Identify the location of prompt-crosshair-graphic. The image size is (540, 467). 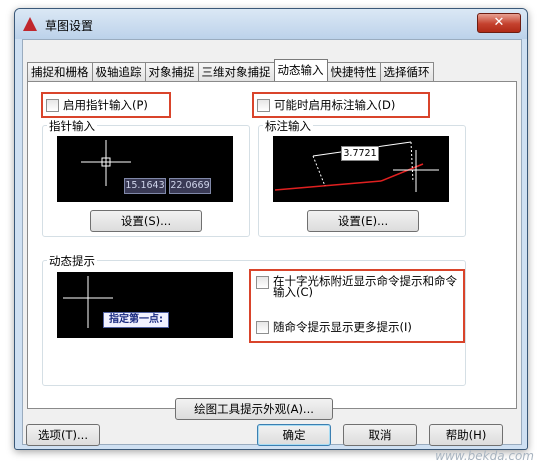
(88, 302).